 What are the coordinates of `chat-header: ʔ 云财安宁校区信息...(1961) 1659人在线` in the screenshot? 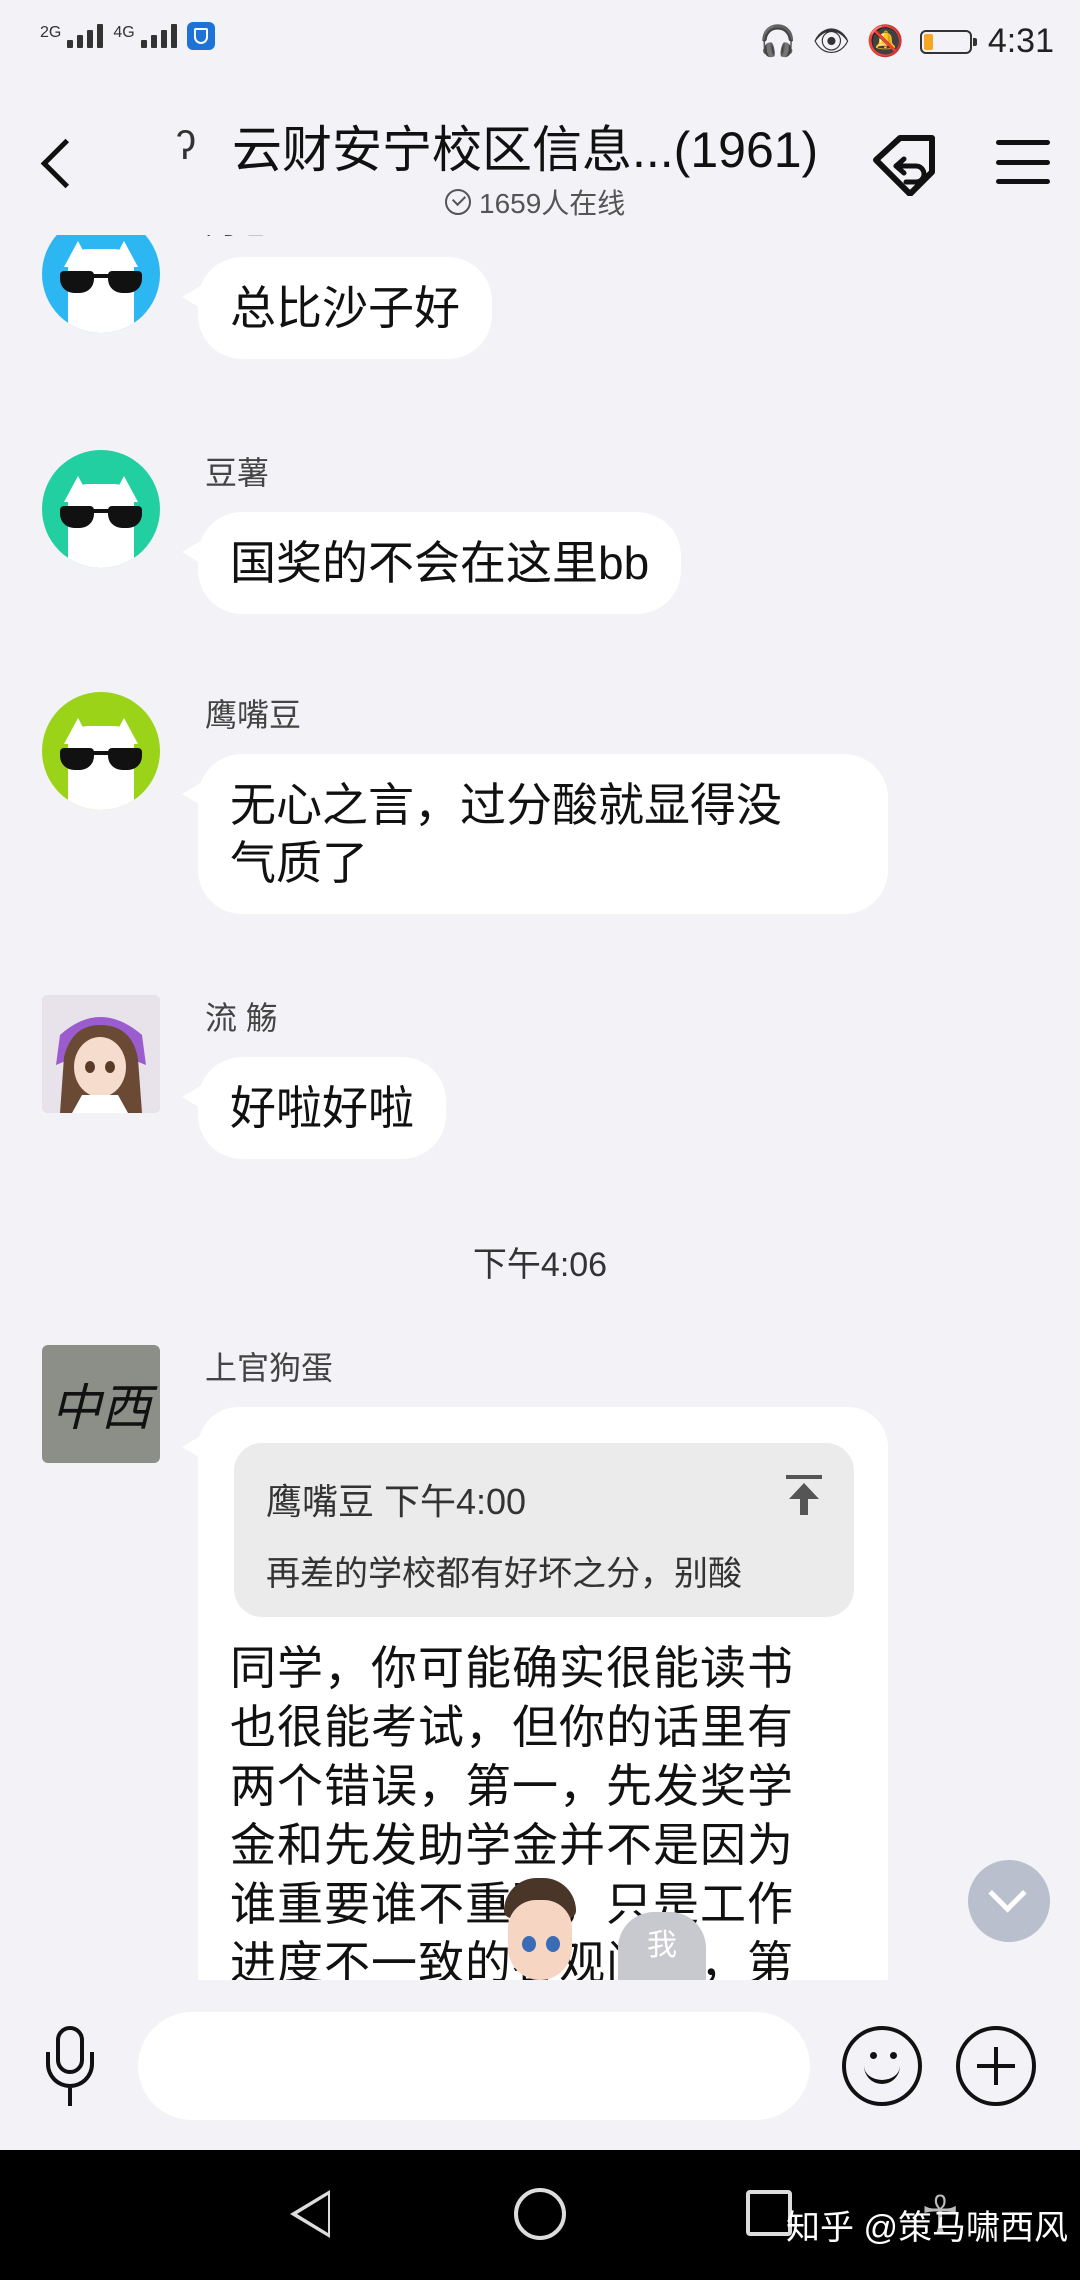 It's located at (540, 162).